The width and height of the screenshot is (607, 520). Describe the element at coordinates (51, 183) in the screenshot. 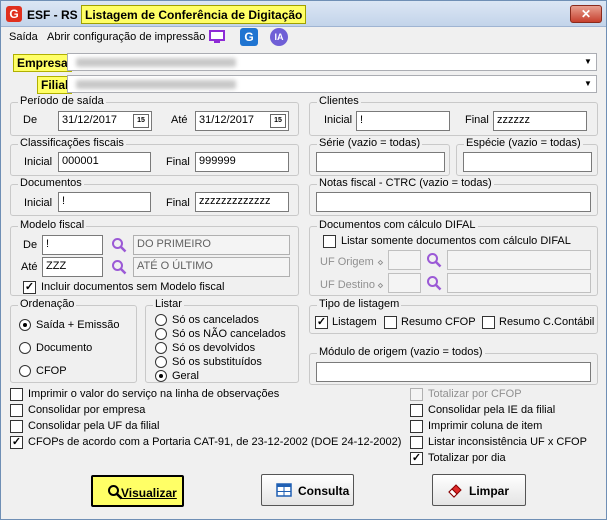

I see `documentos-title: Documentos` at that location.